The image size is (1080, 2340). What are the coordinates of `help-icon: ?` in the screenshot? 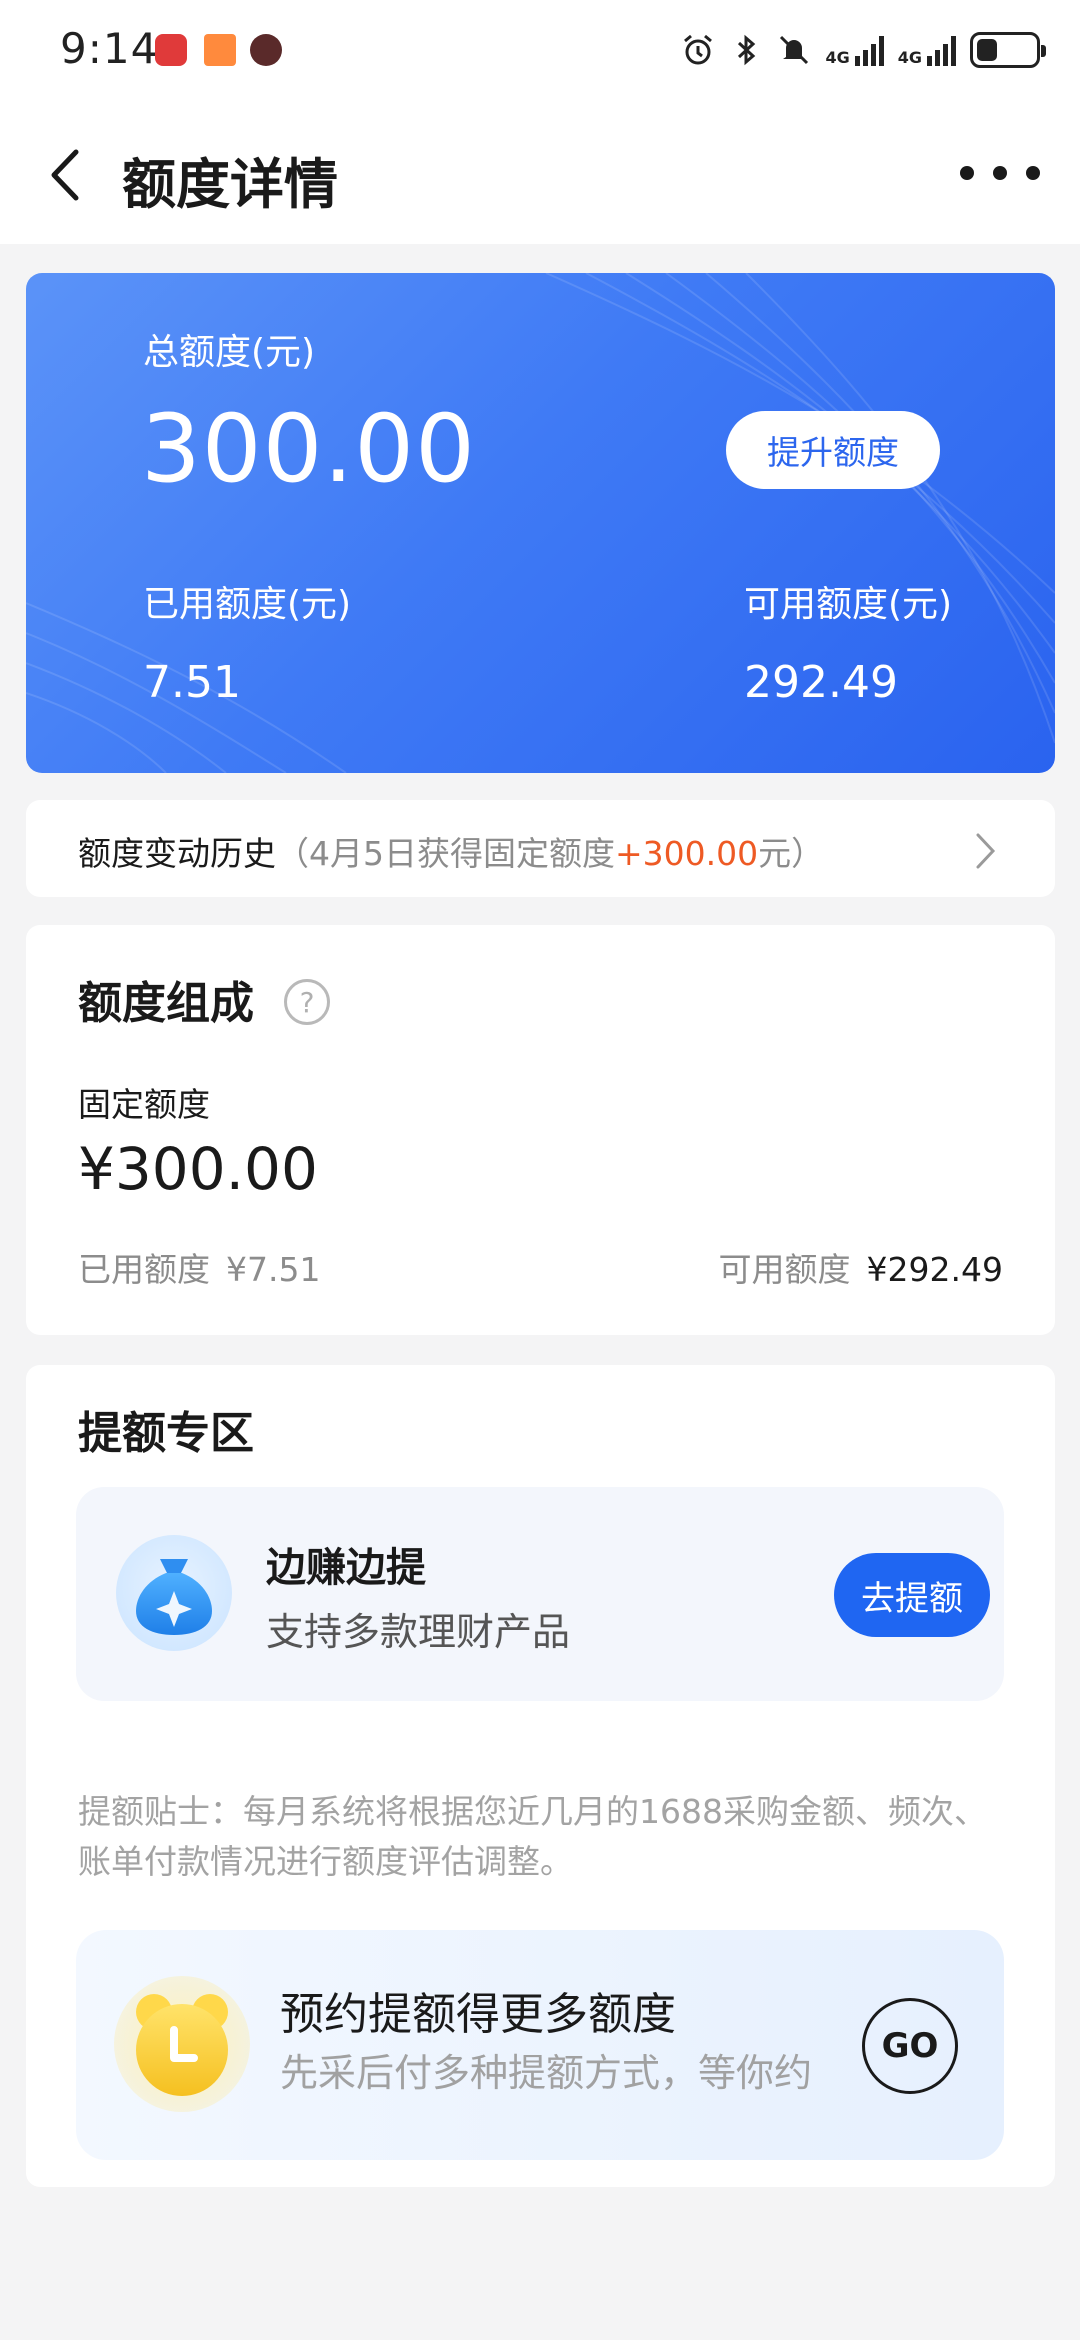 It's located at (307, 1002).